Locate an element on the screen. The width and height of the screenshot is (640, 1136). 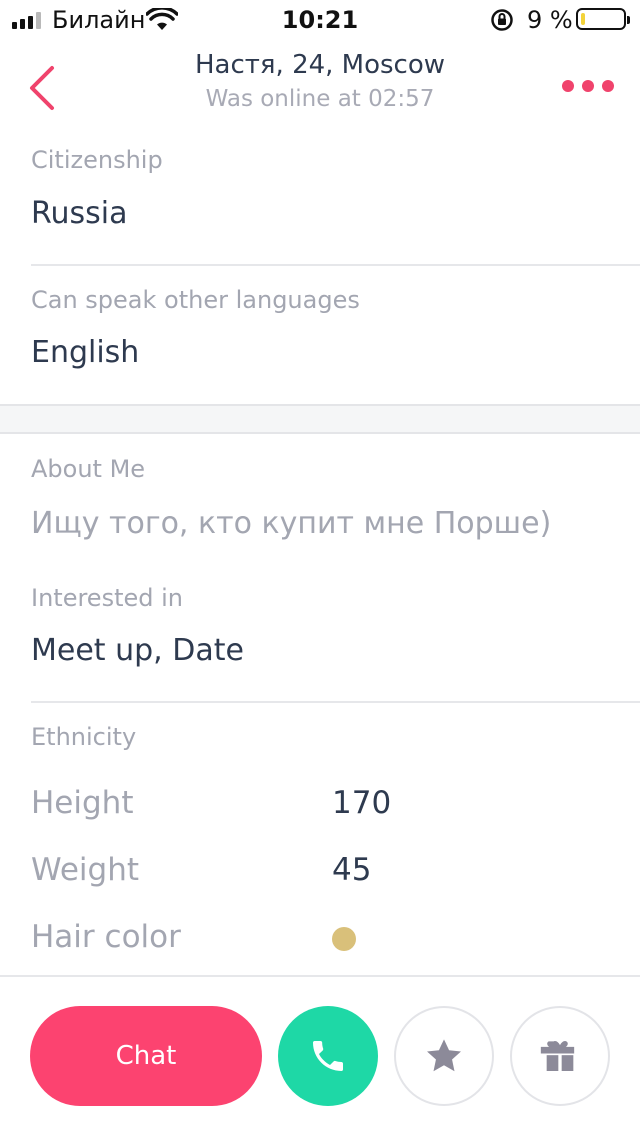
nav-header: Настя, 24, Moscow Was online at 02:57 is located at coordinates (320, 85).